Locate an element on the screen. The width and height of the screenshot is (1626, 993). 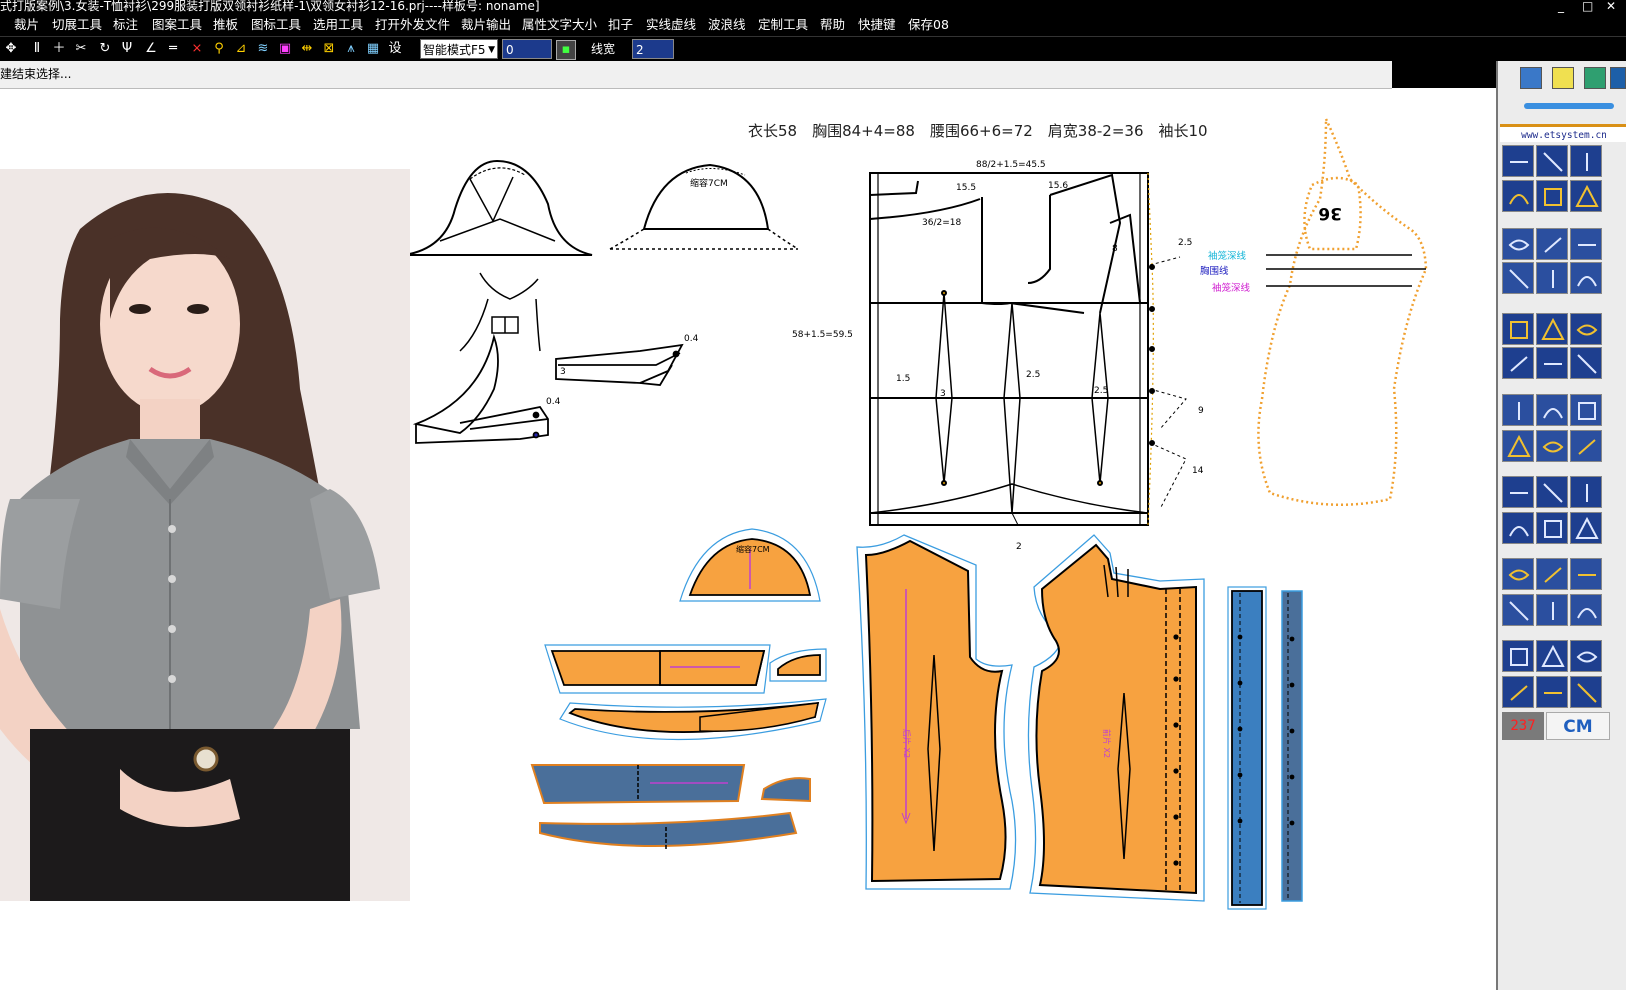
curve-icon: ≋ is located at coordinates (263, 49).